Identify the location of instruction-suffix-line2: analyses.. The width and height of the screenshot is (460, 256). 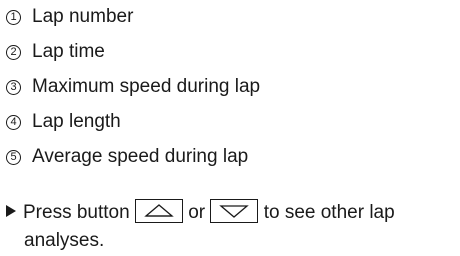
(64, 240).